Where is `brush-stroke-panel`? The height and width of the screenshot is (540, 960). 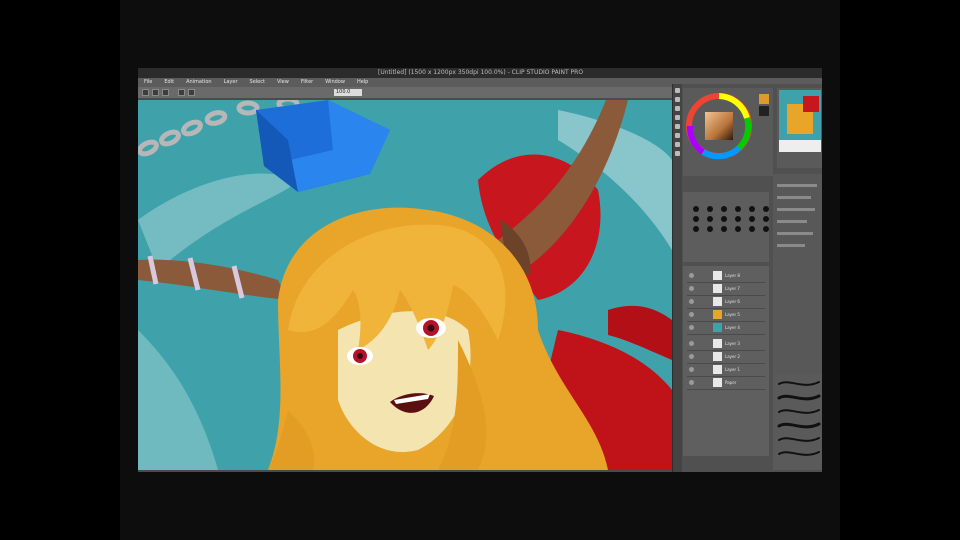
brush-stroke-panel is located at coordinates (797, 422).